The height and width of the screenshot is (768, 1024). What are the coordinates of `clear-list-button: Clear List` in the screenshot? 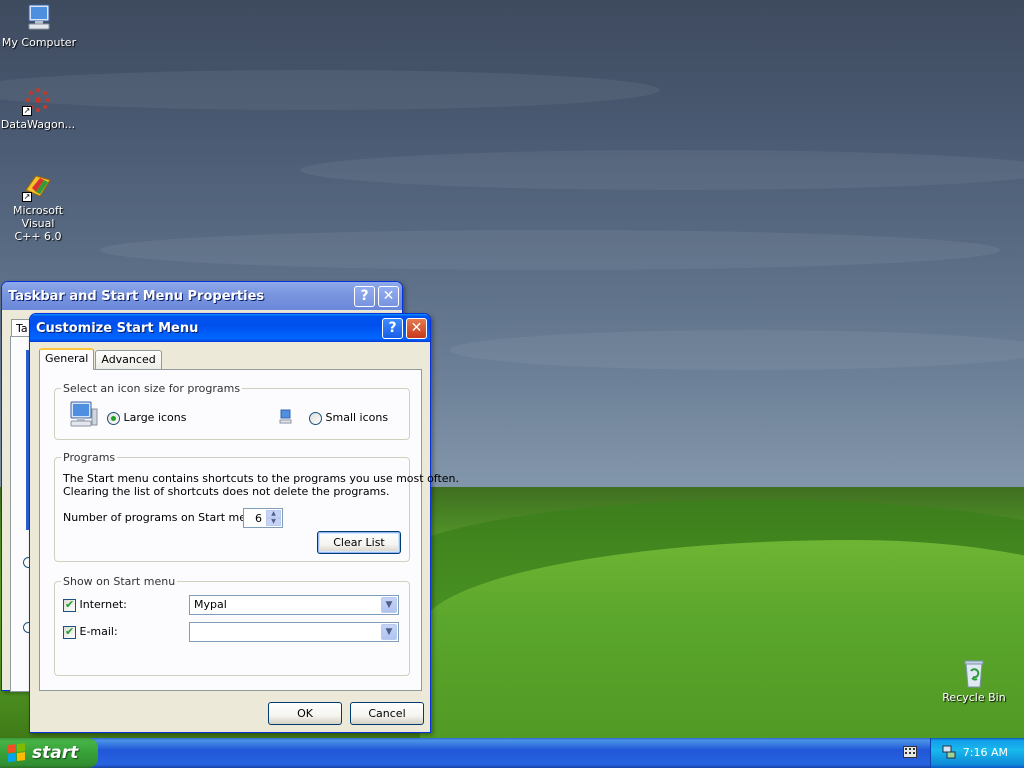 It's located at (359, 542).